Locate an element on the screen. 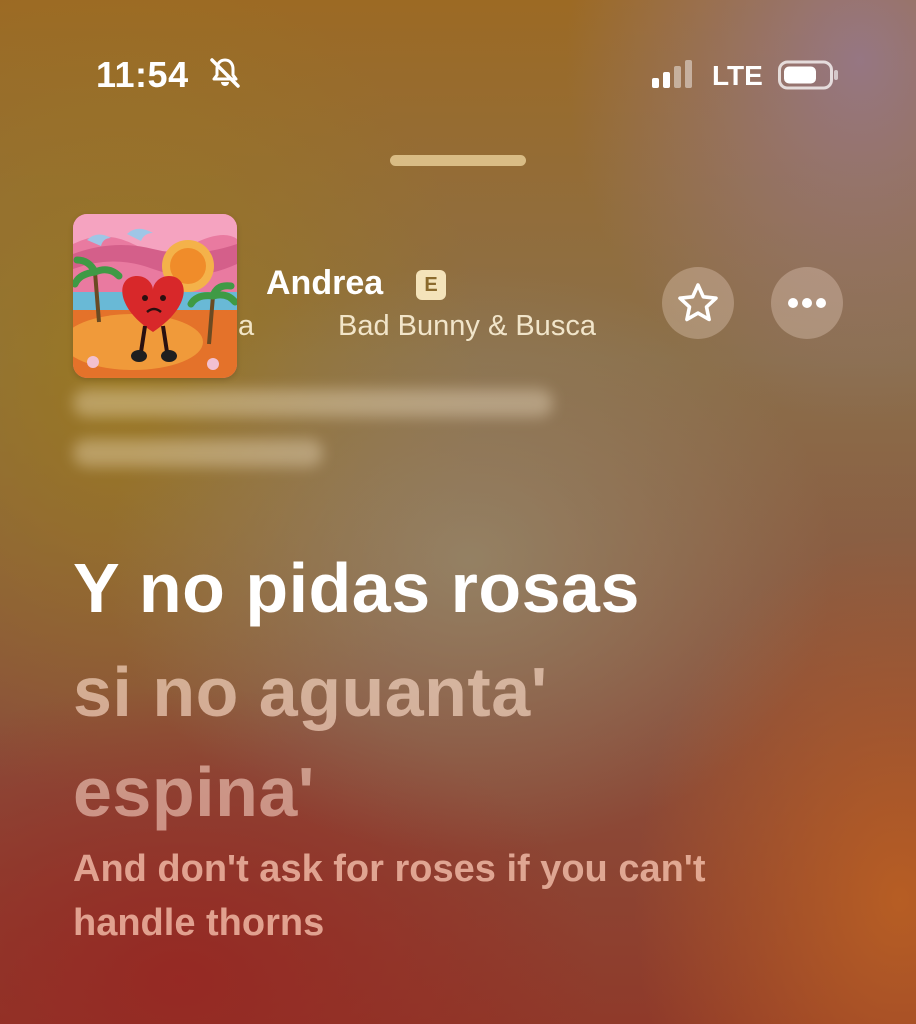  current-lyric-line: Y no pidas rosas is located at coordinates (356, 588).